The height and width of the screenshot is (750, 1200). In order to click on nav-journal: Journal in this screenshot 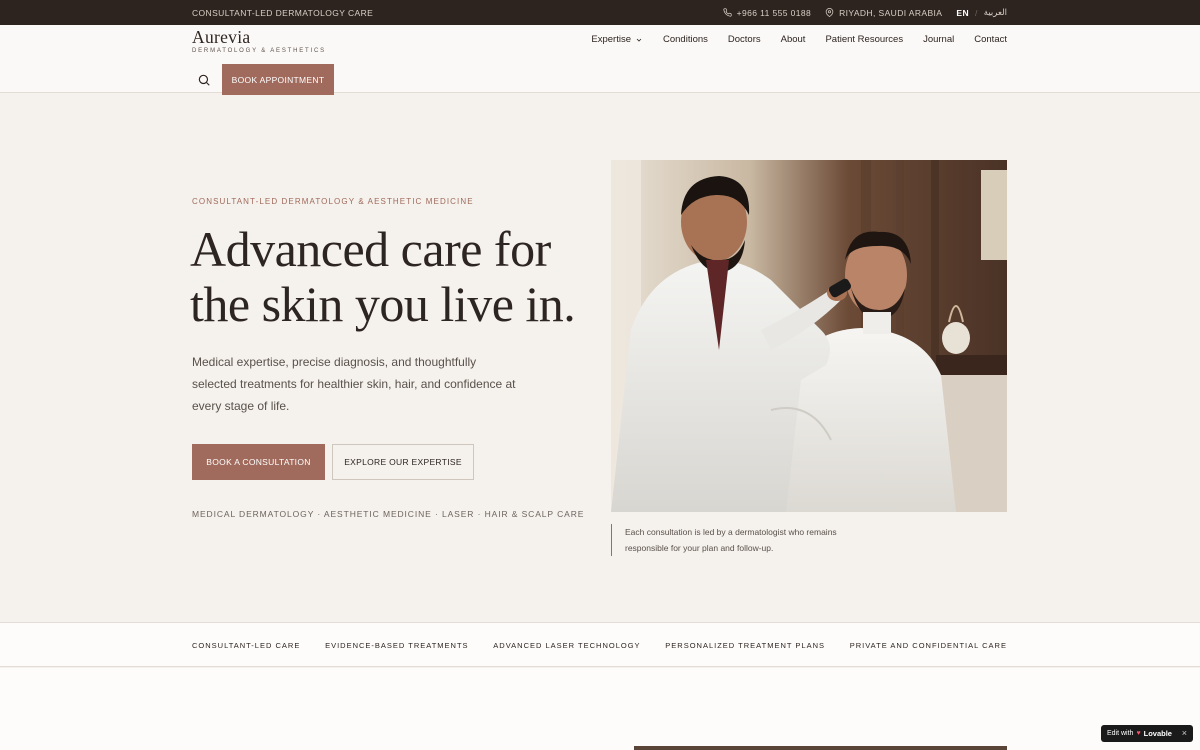, I will do `click(938, 39)`.